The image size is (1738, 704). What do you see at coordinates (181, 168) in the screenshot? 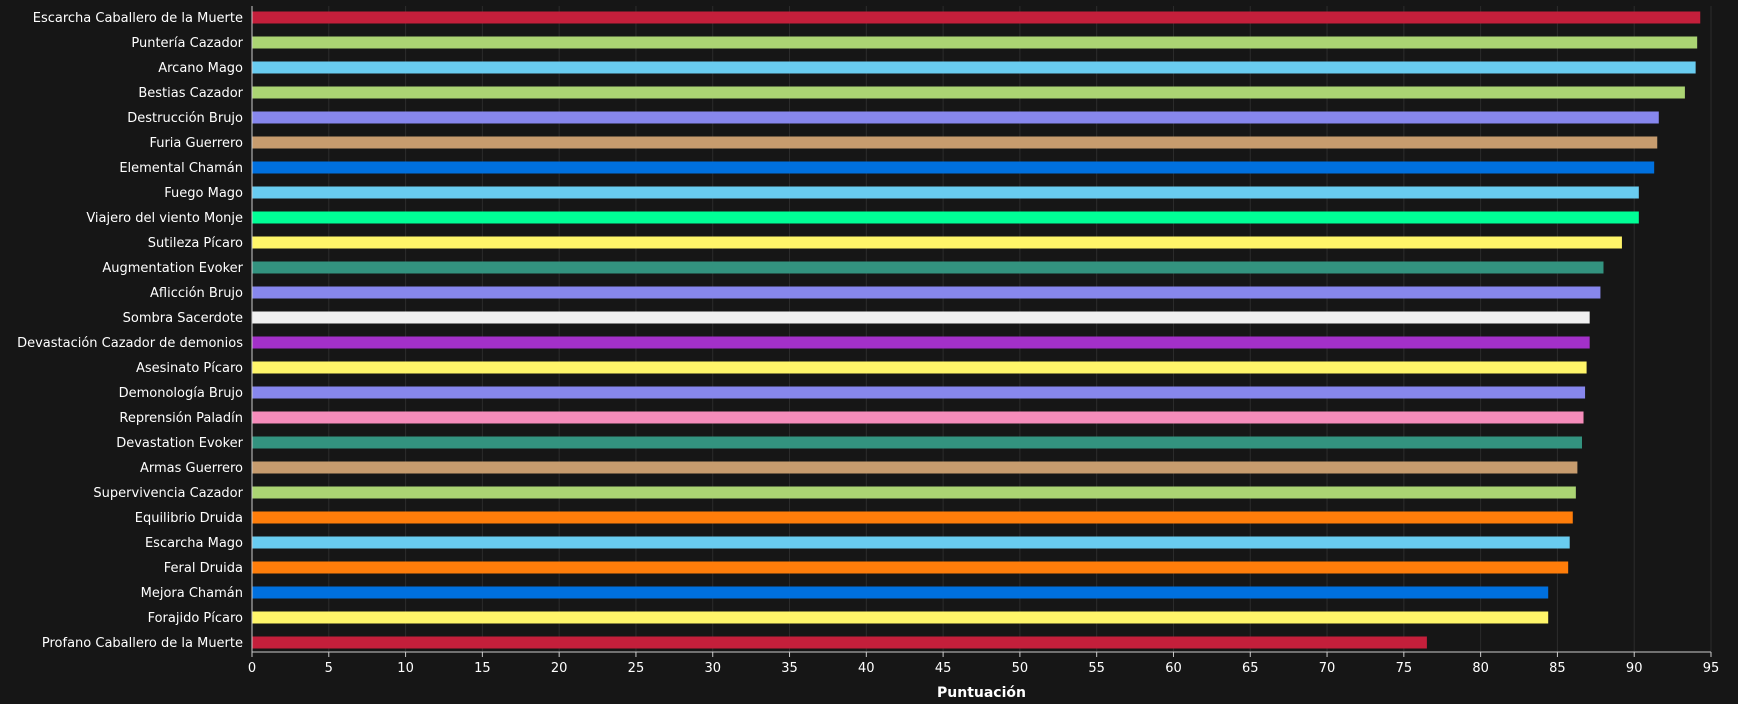
I see `category-label: Elemental Chamán` at bounding box center [181, 168].